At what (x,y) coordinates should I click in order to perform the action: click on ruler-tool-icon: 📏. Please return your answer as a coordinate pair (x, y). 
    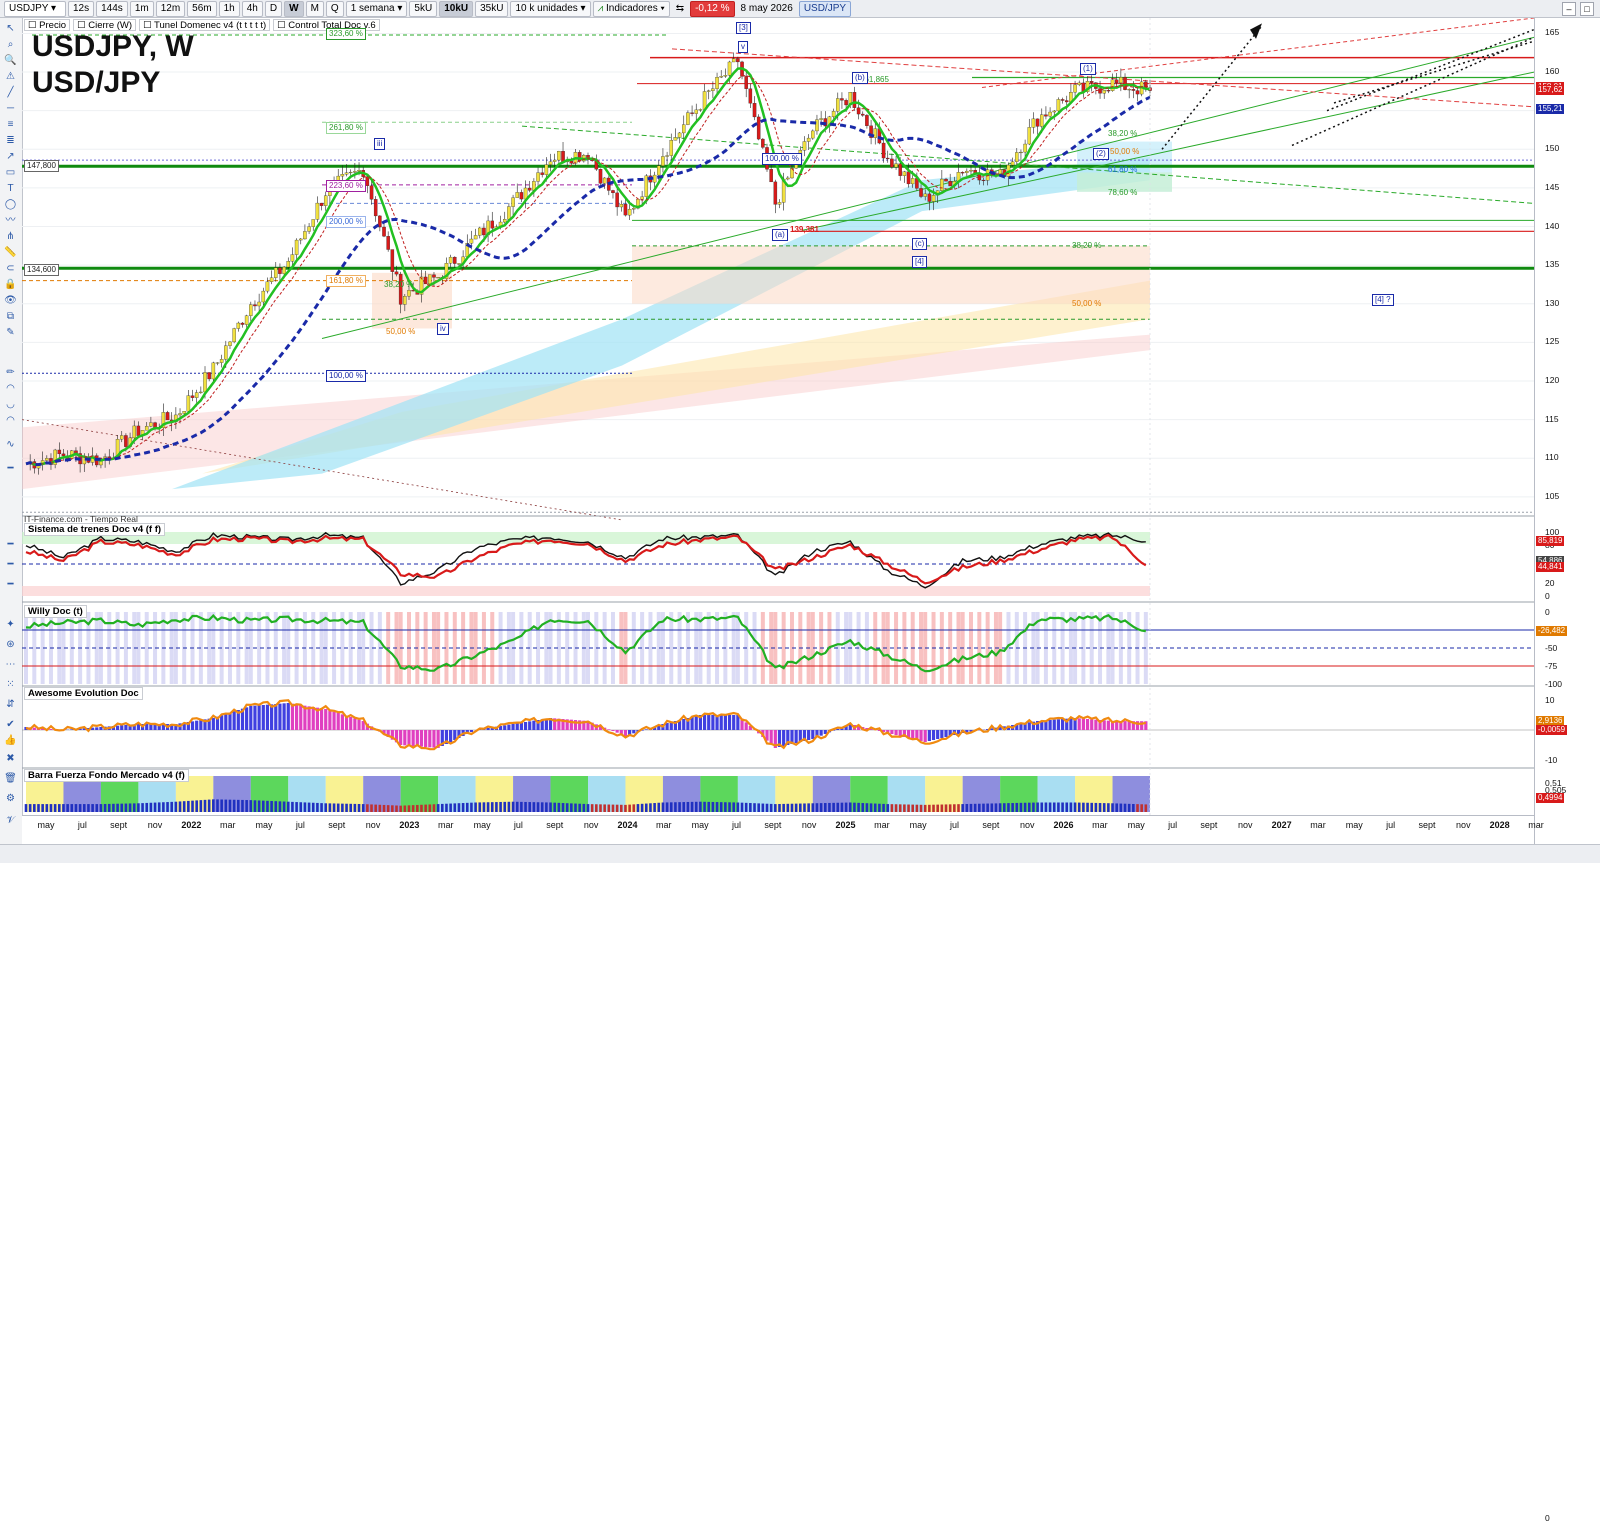
    Looking at the image, I should click on (10, 252).